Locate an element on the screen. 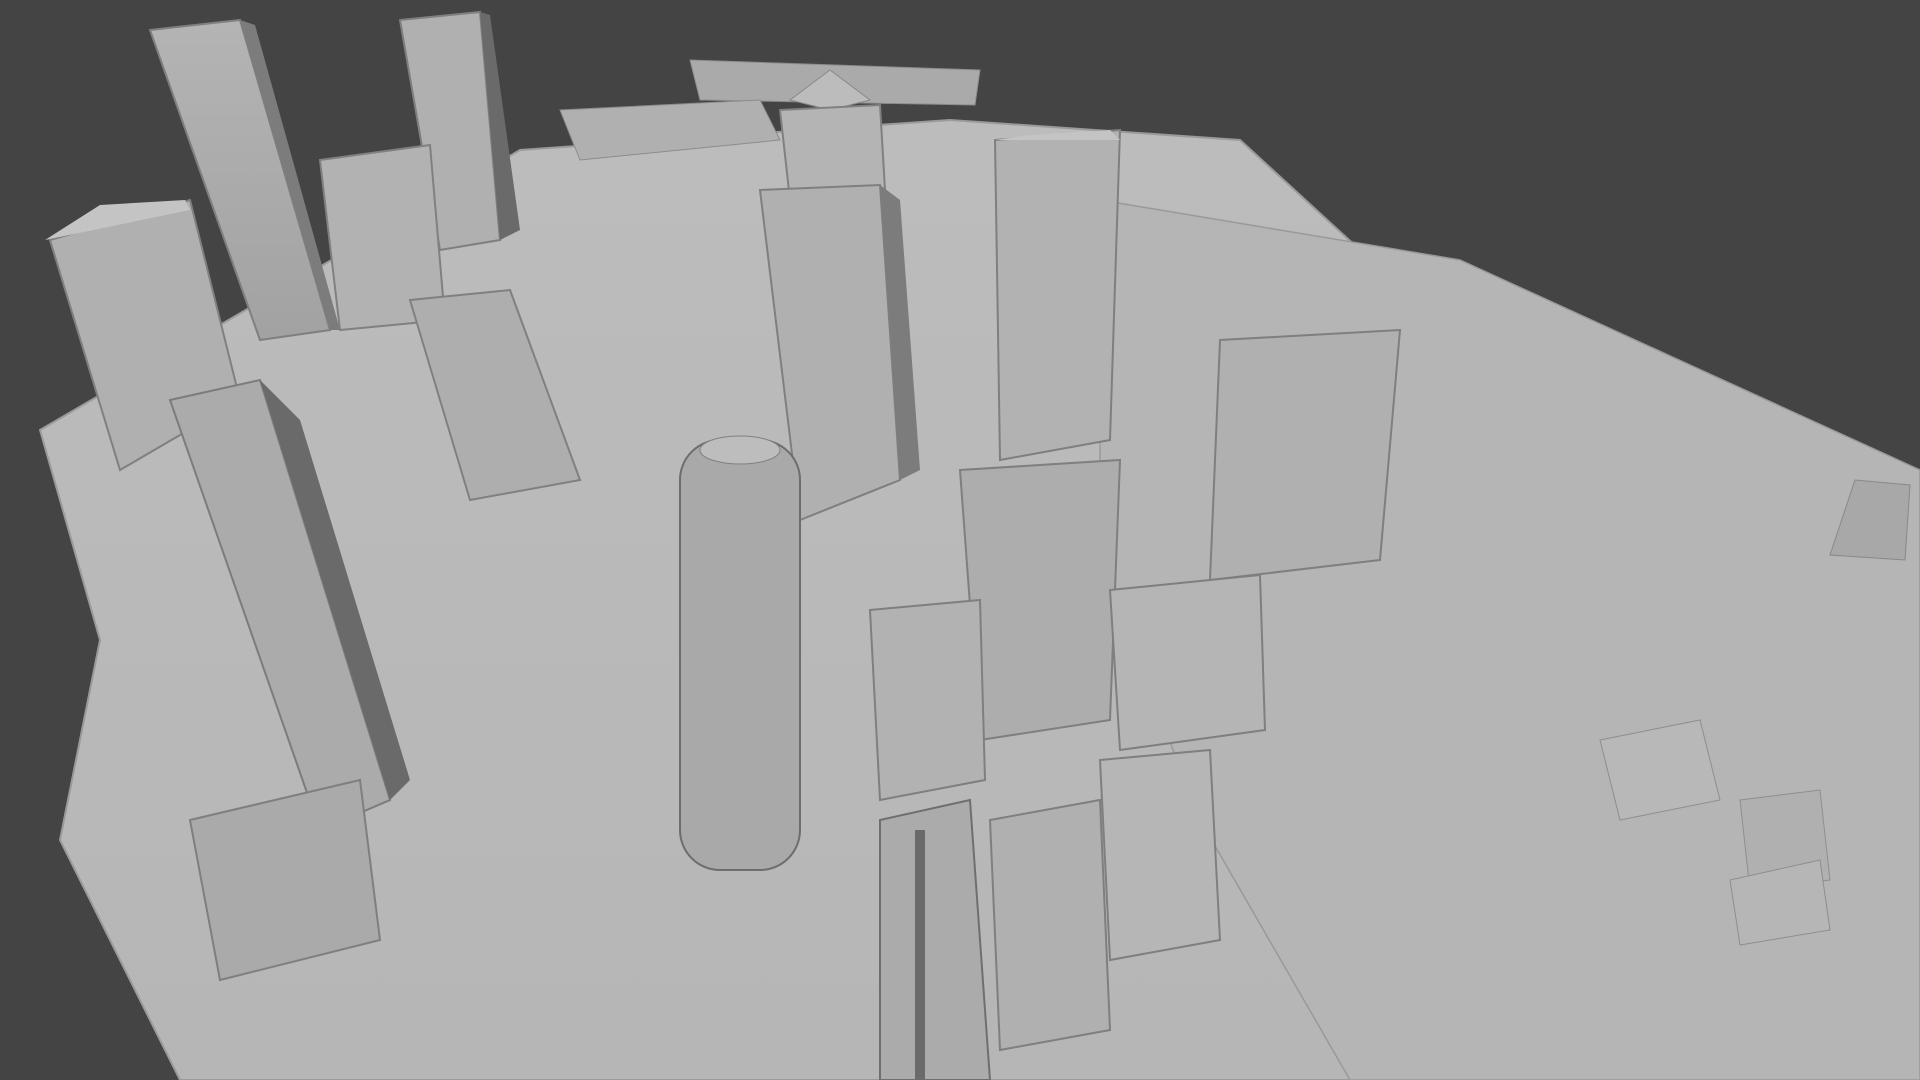  tower-right-mid-face is located at coordinates (1305, 455).